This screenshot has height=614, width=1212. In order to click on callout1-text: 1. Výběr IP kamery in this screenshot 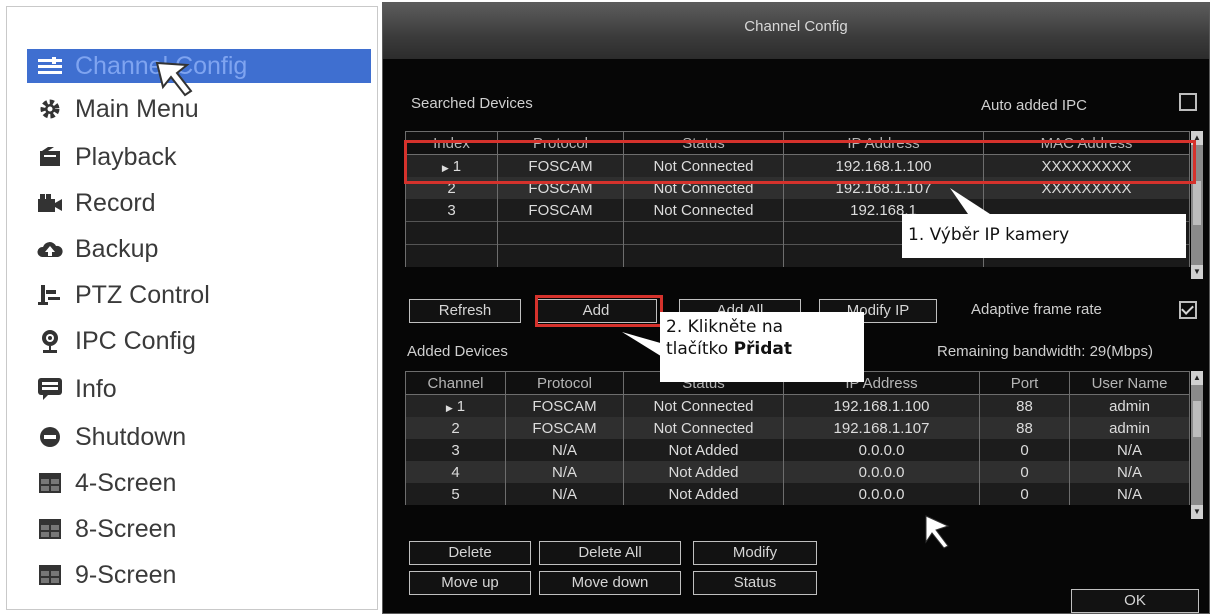, I will do `click(989, 235)`.